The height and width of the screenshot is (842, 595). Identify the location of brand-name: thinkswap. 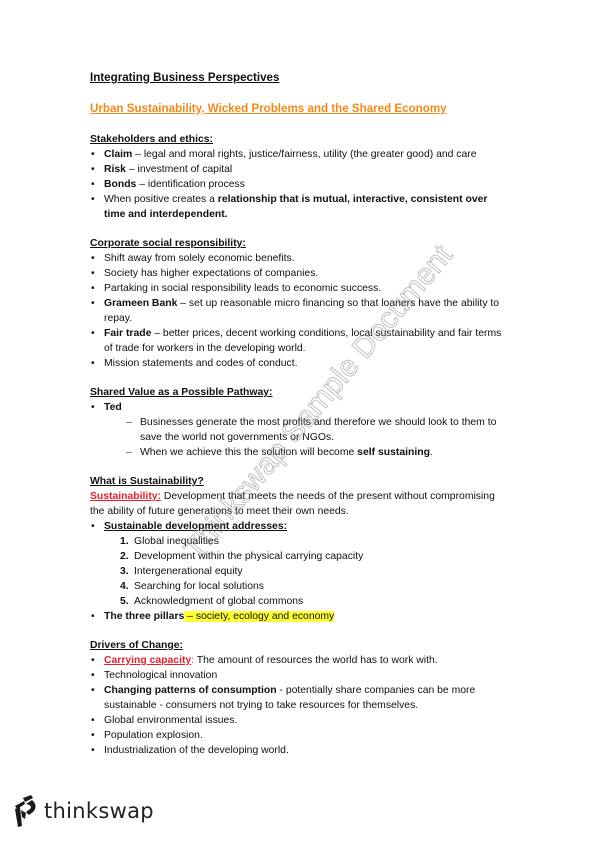
(99, 811).